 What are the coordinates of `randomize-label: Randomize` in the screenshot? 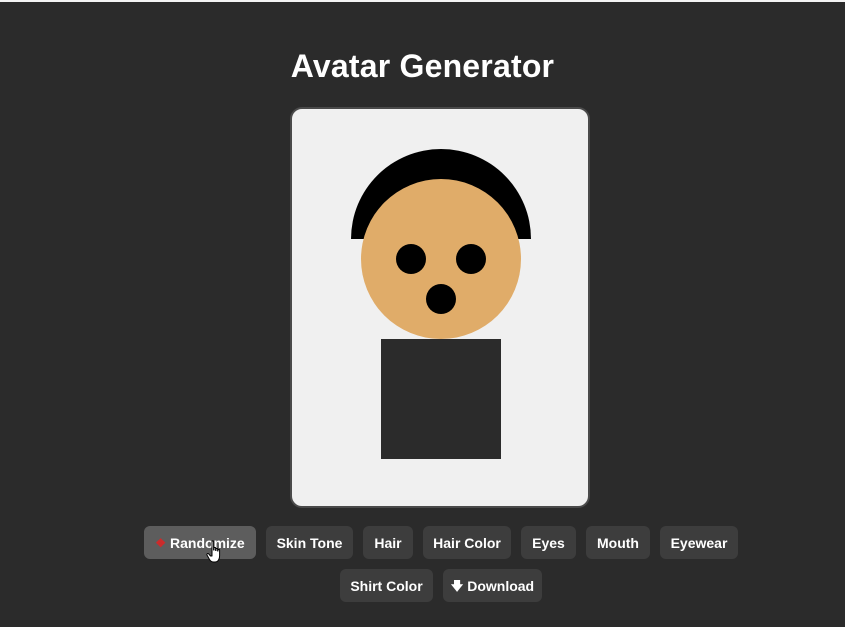 It's located at (207, 542).